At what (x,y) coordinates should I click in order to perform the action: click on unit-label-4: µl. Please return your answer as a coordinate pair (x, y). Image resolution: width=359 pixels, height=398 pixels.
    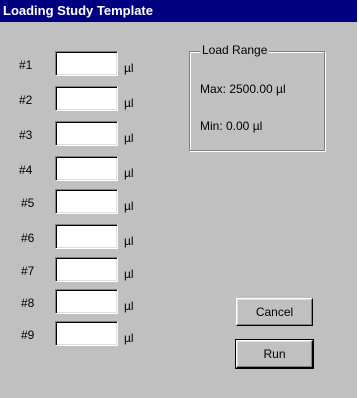
    Looking at the image, I should click on (129, 173).